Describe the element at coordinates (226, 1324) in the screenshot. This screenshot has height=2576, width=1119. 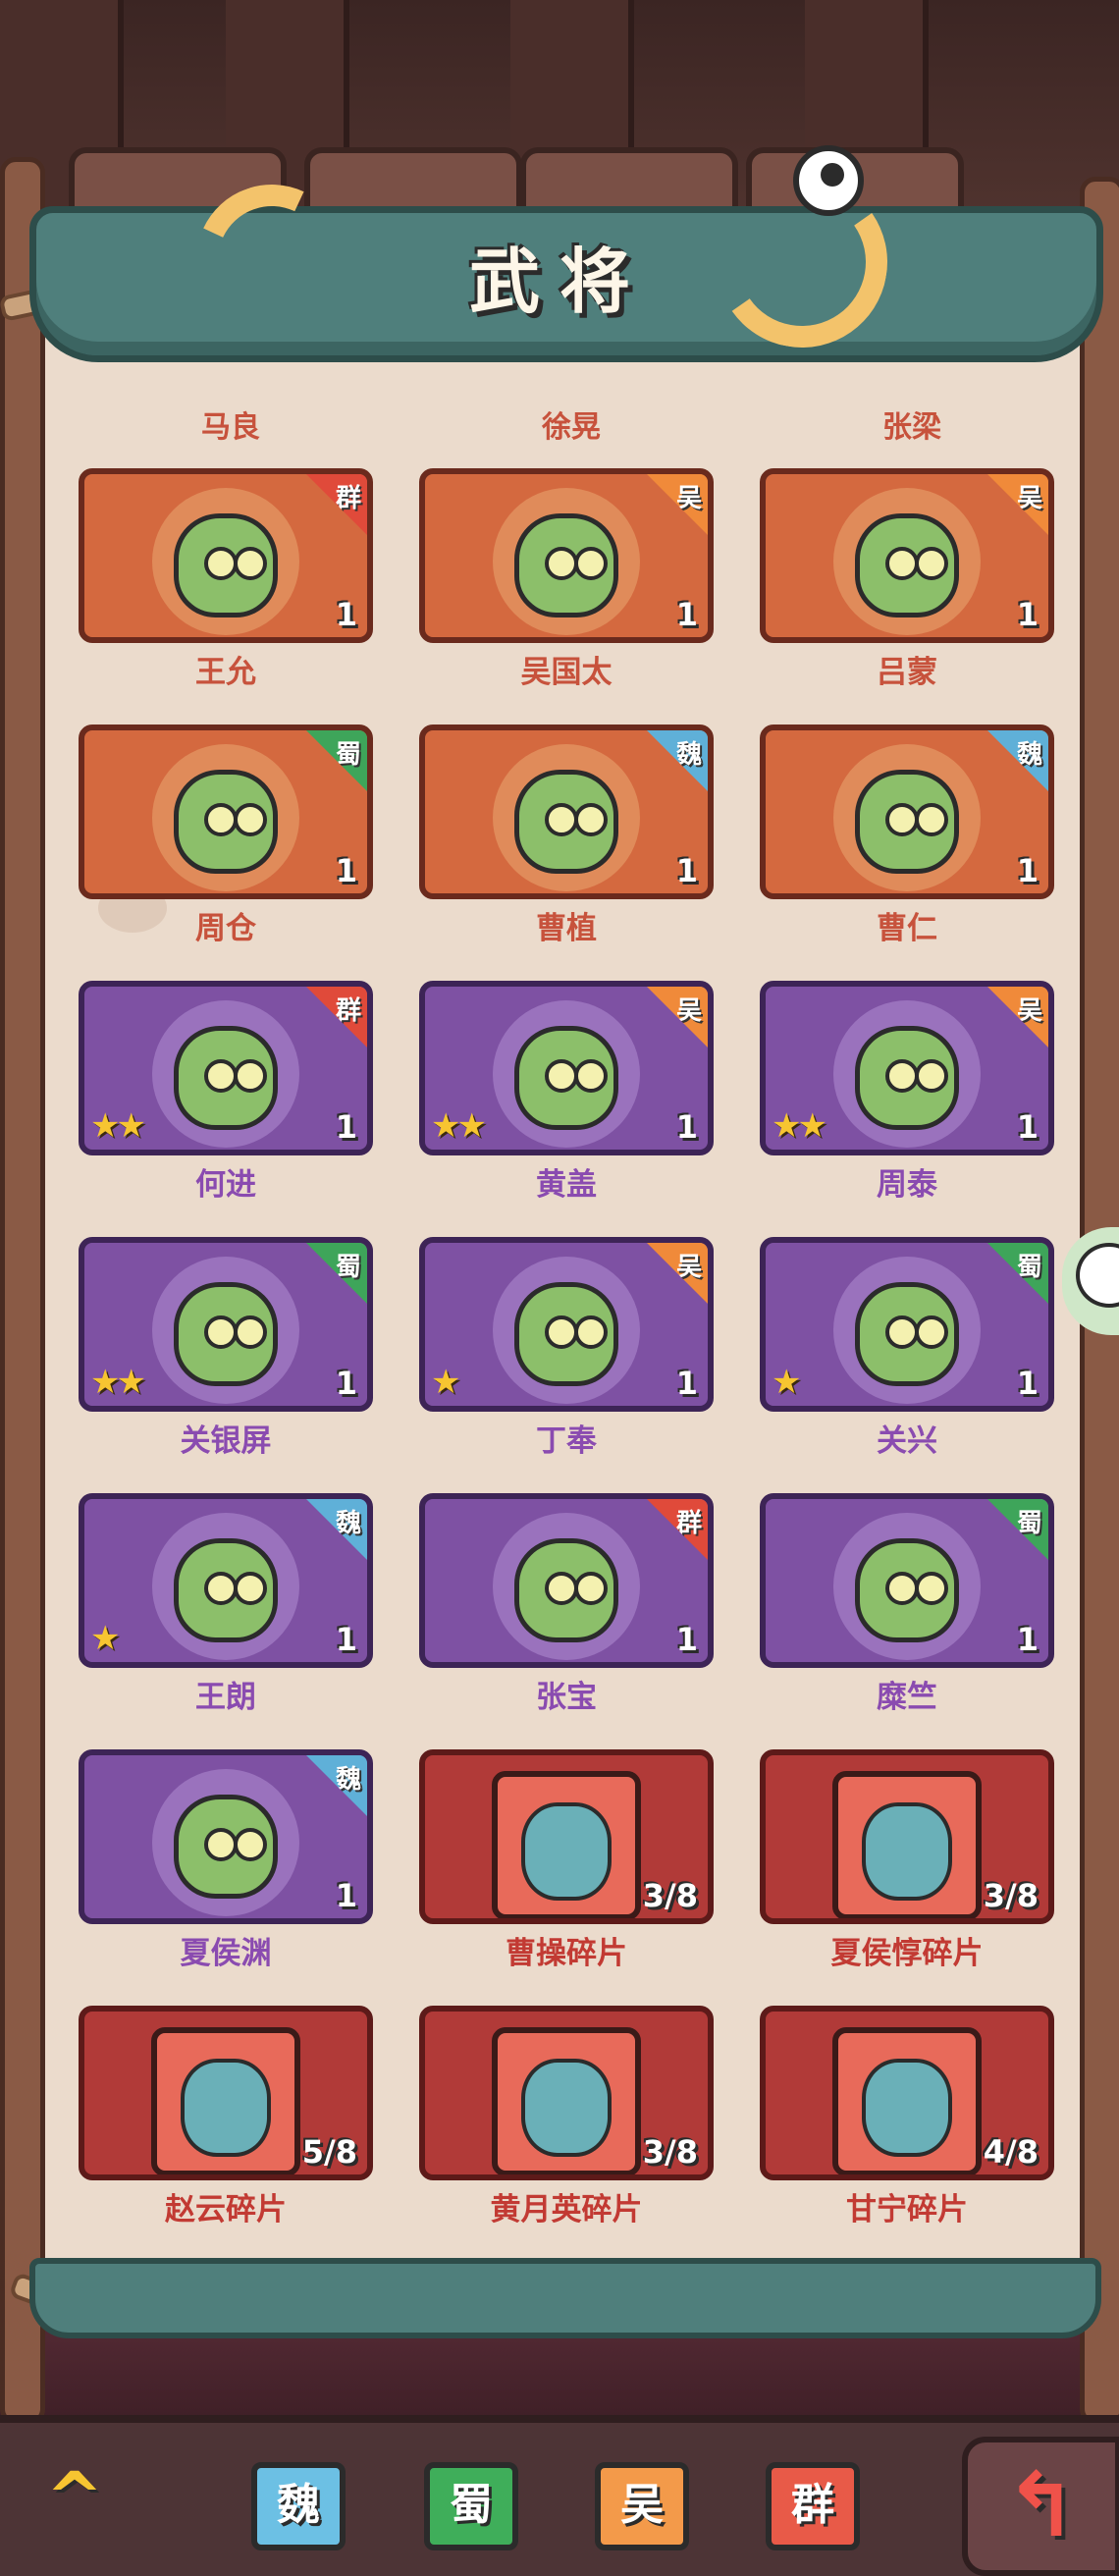
I see `general-card: 蜀 ★★ 1` at that location.